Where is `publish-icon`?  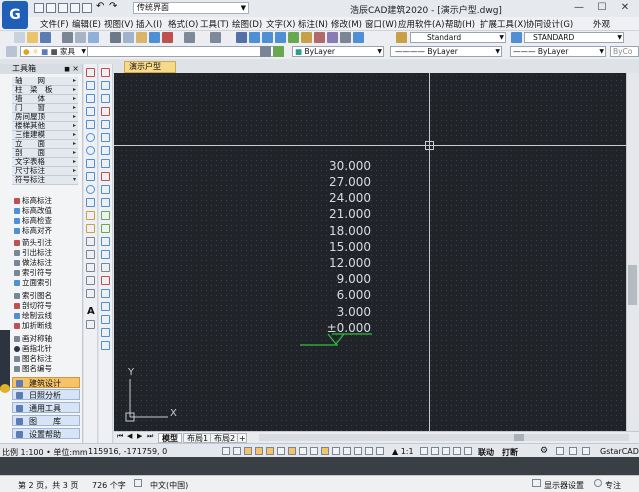 publish-icon is located at coordinates (93, 37).